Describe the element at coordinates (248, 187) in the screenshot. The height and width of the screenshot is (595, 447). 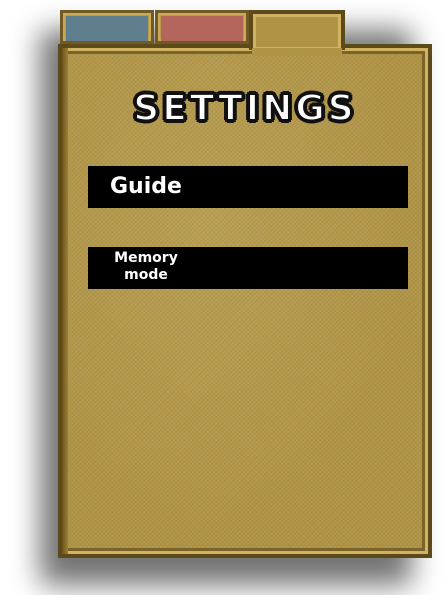
I see `guide-button: Guide` at that location.